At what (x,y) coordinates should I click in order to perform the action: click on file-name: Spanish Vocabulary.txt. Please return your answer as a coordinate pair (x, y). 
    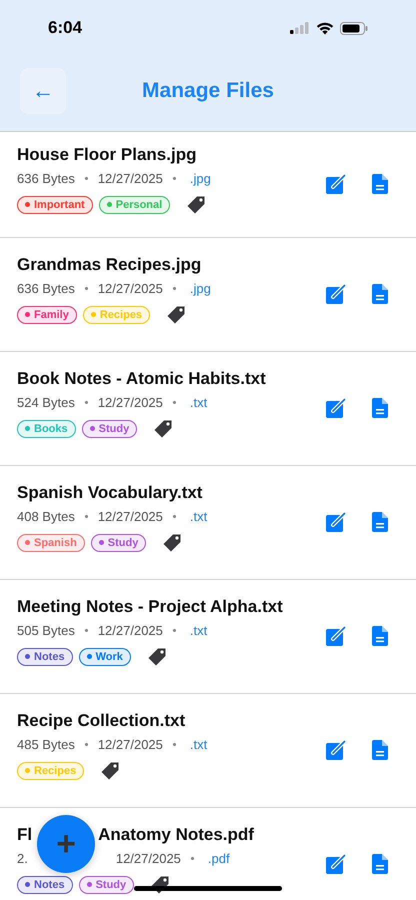
    Looking at the image, I should click on (109, 492).